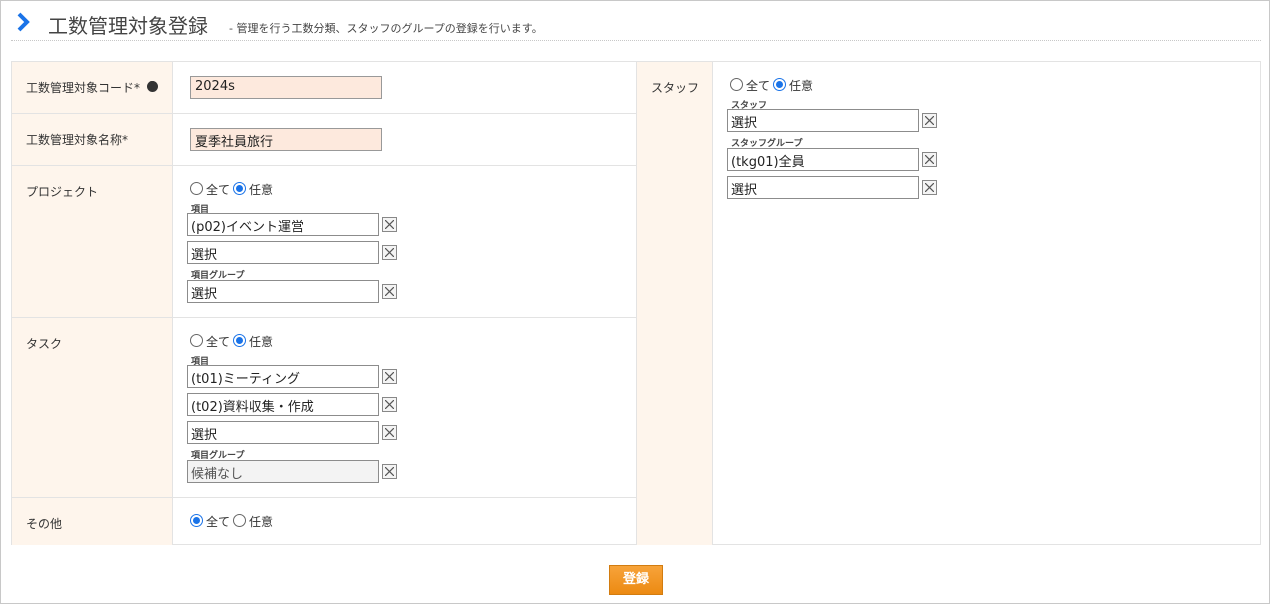 This screenshot has width=1270, height=604. Describe the element at coordinates (636, 25) in the screenshot. I see `page-header: 工数管理対象登録 - 管理を行う工数分類、スタッフのグループの登録を行います。` at that location.